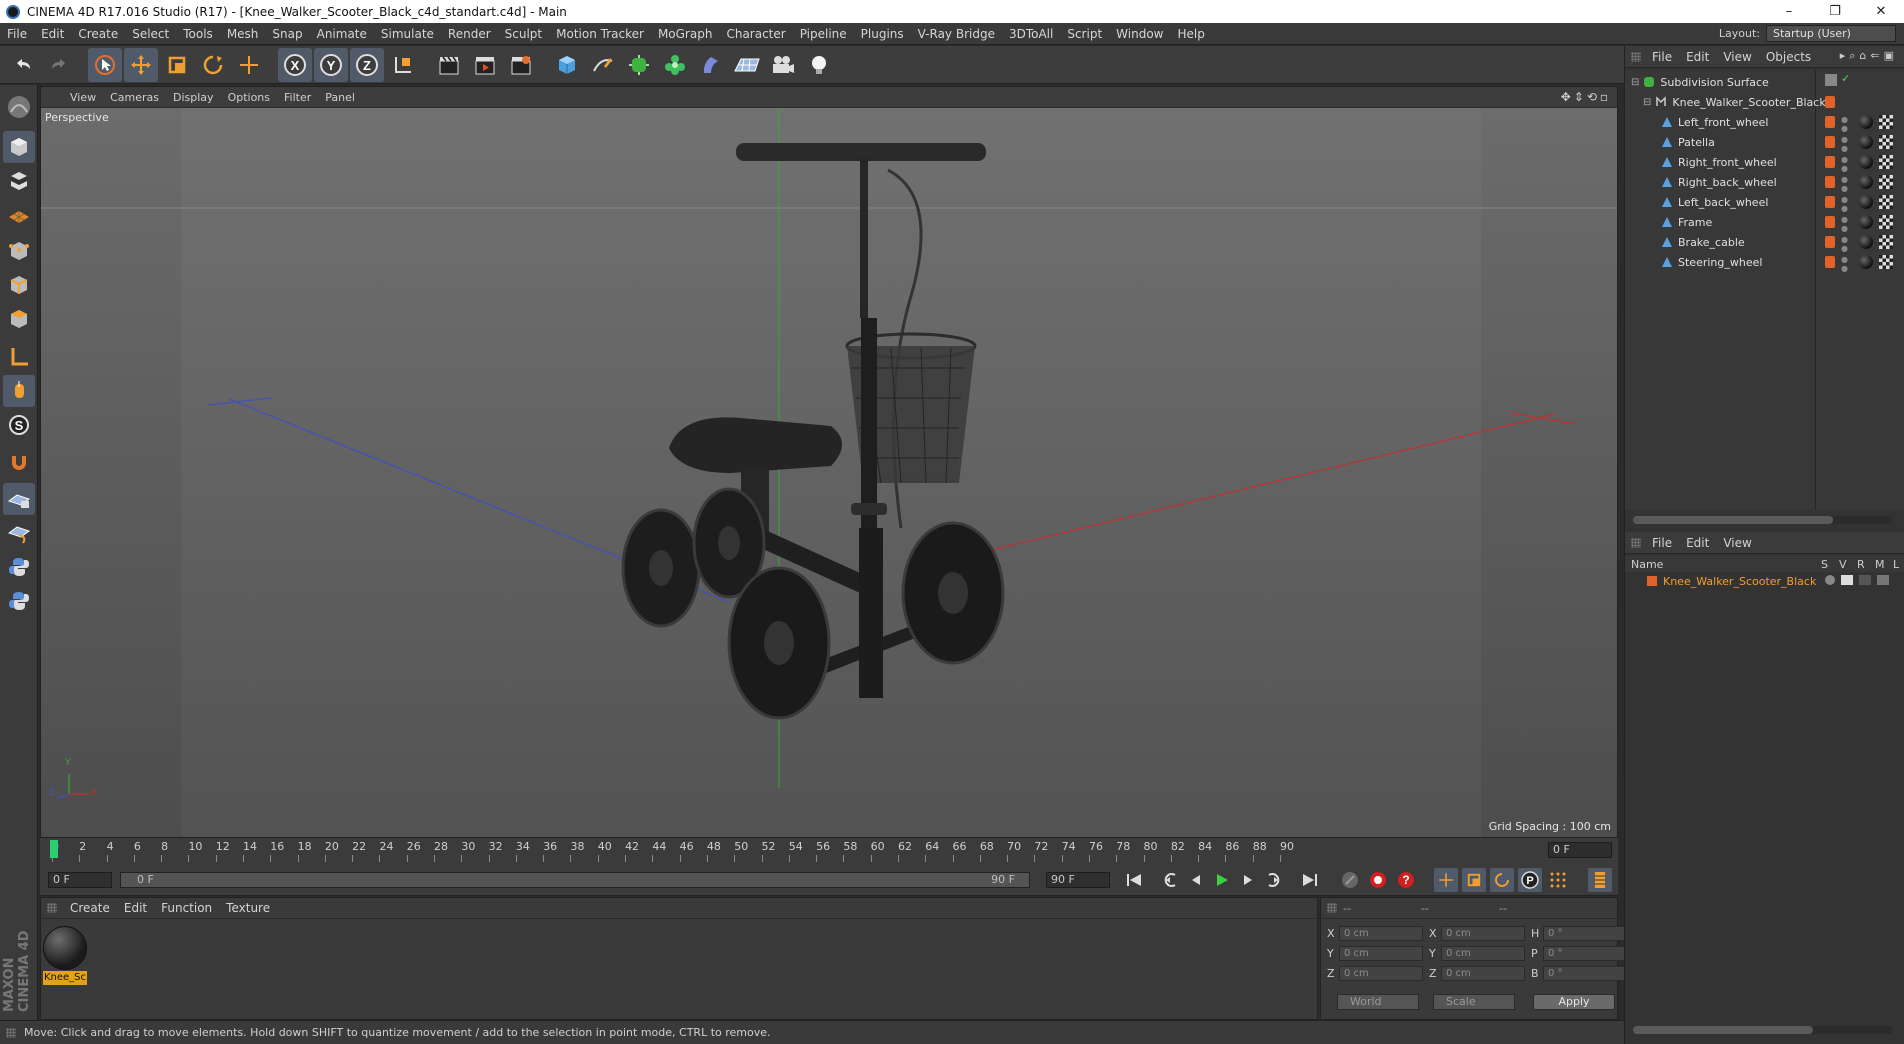 The height and width of the screenshot is (1044, 1904). Describe the element at coordinates (248, 908) in the screenshot. I see `material-menu-texture: Texture` at that location.